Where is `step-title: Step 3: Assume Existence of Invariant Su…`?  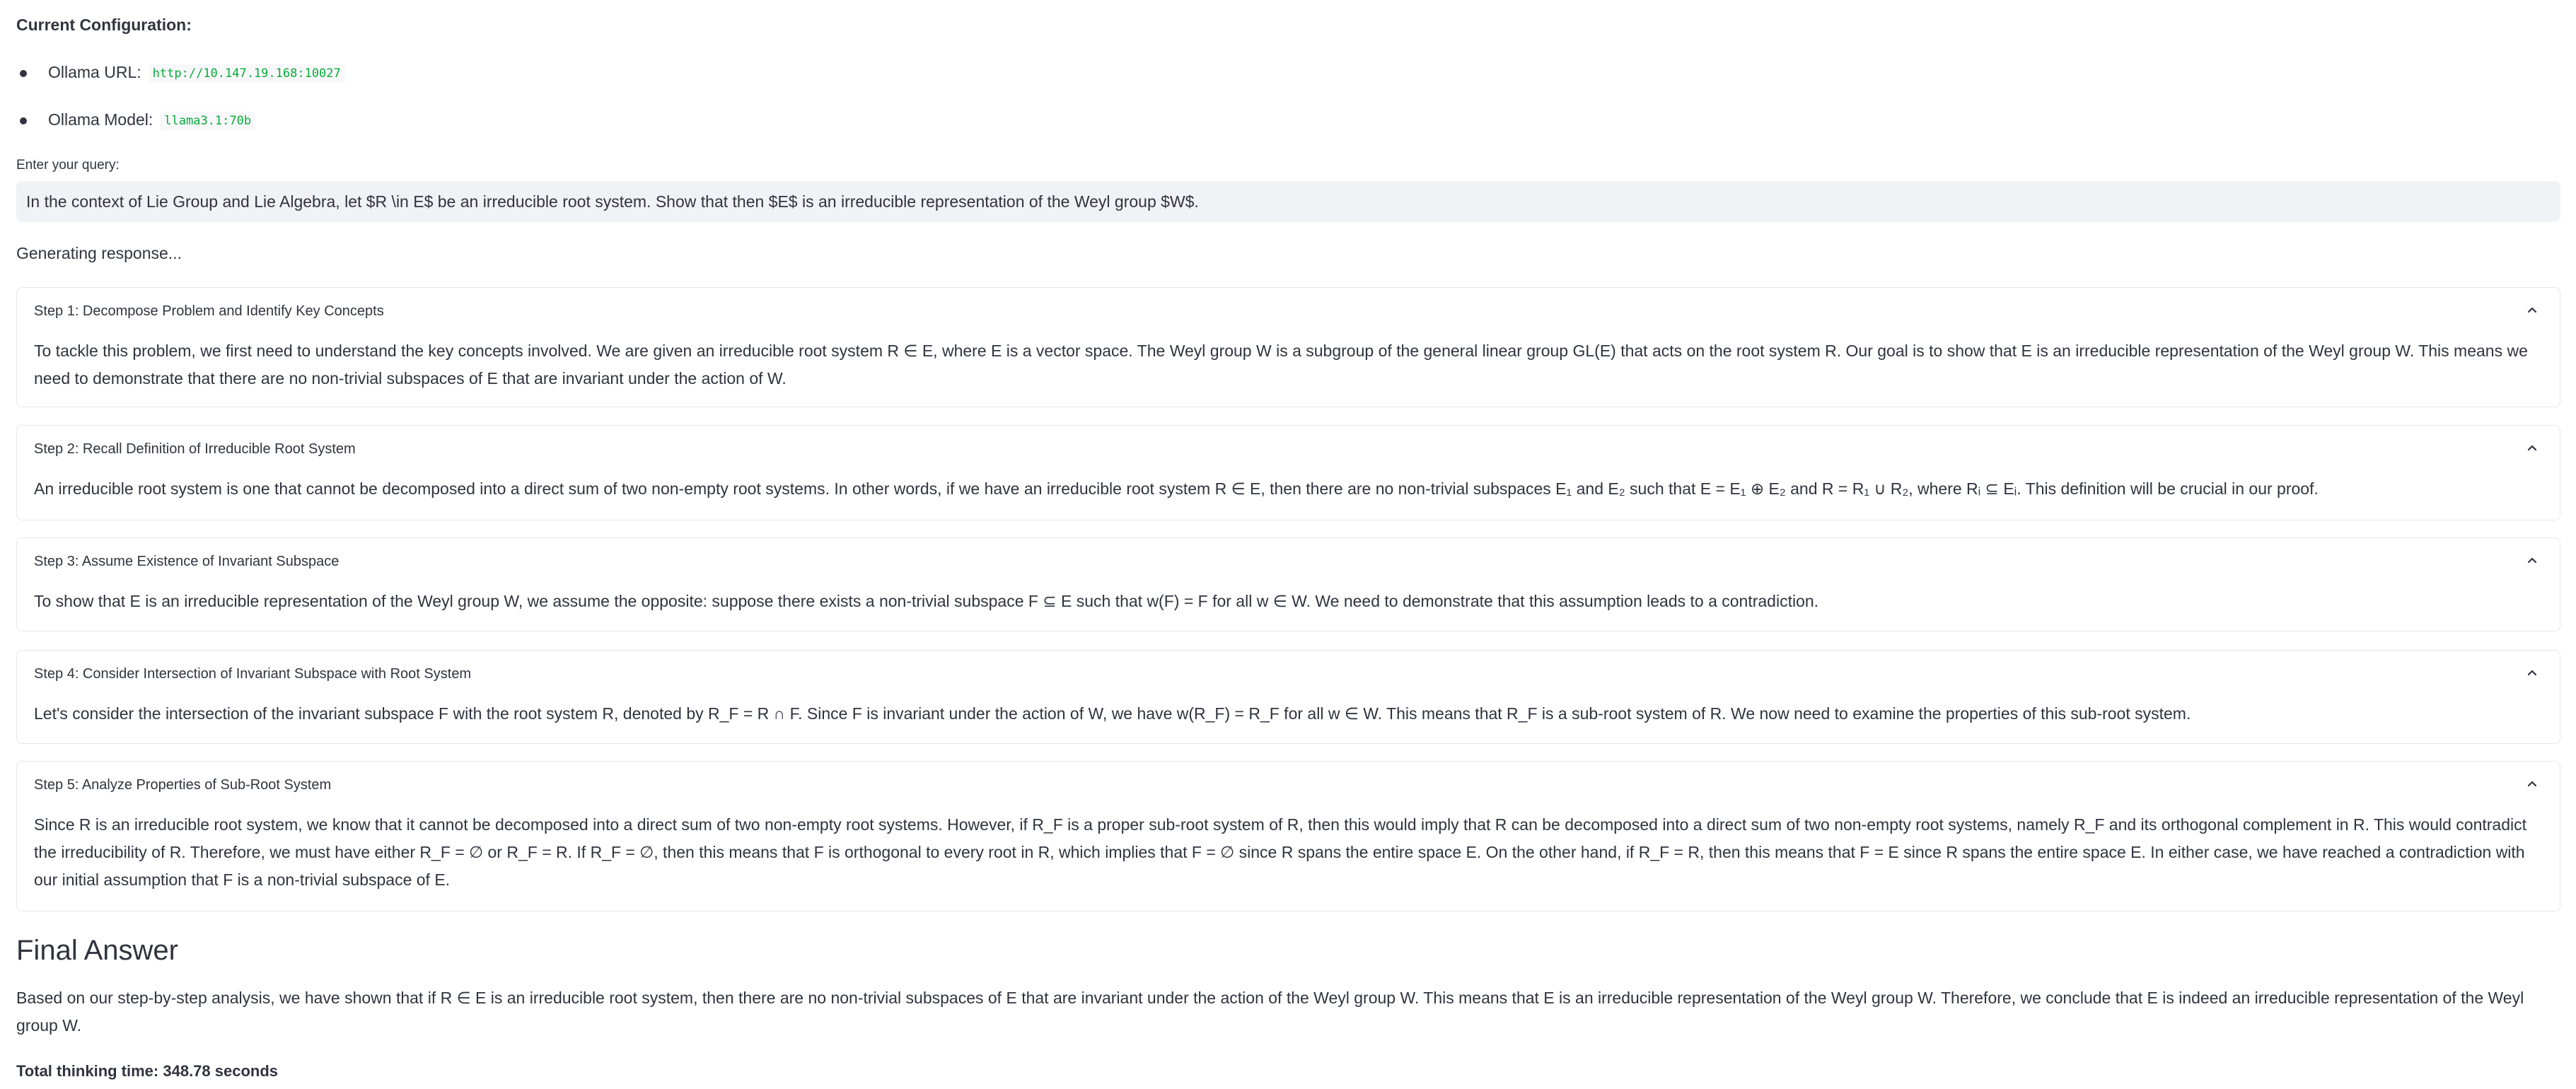
step-title: Step 3: Assume Existence of Invariant Su… is located at coordinates (187, 561).